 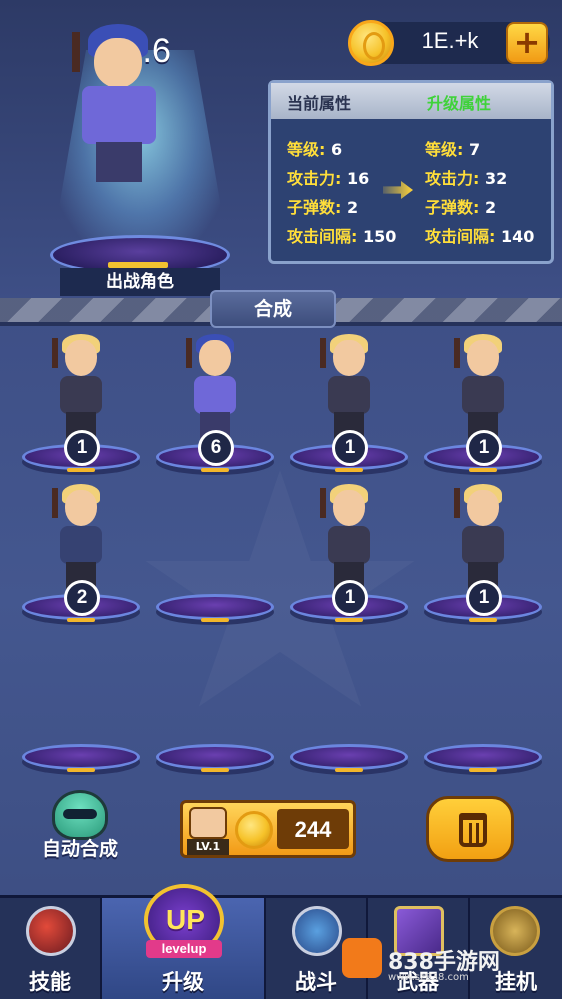 I want to click on auto-merge-button: 自动合成, so click(x=80, y=825).